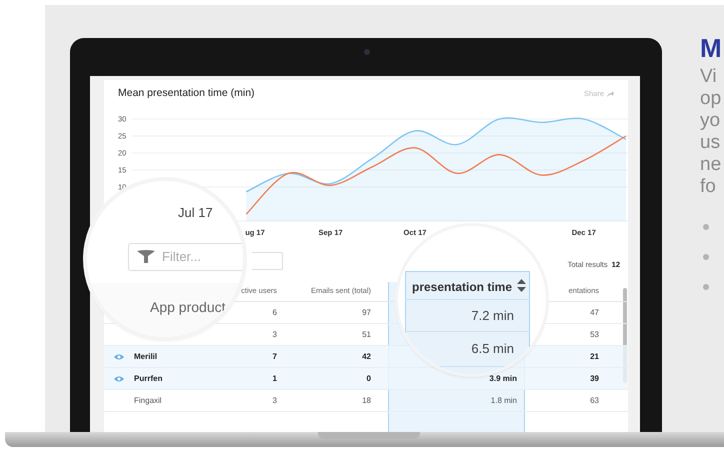 This screenshot has height=455, width=724. What do you see at coordinates (274, 312) in the screenshot?
I see `table-cell: 6` at bounding box center [274, 312].